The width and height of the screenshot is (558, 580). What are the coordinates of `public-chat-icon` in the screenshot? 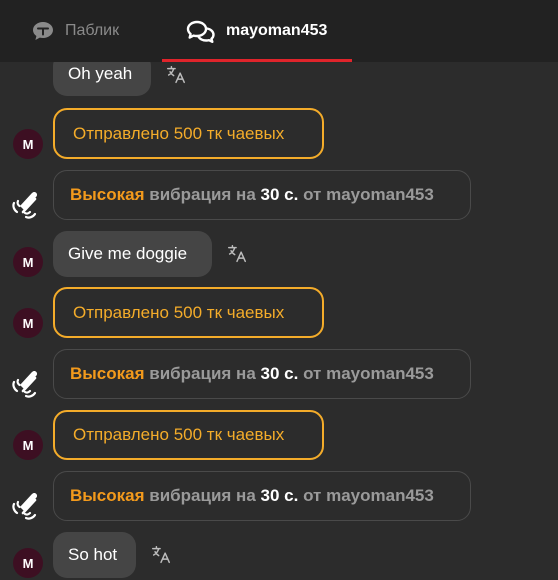 It's located at (43, 31).